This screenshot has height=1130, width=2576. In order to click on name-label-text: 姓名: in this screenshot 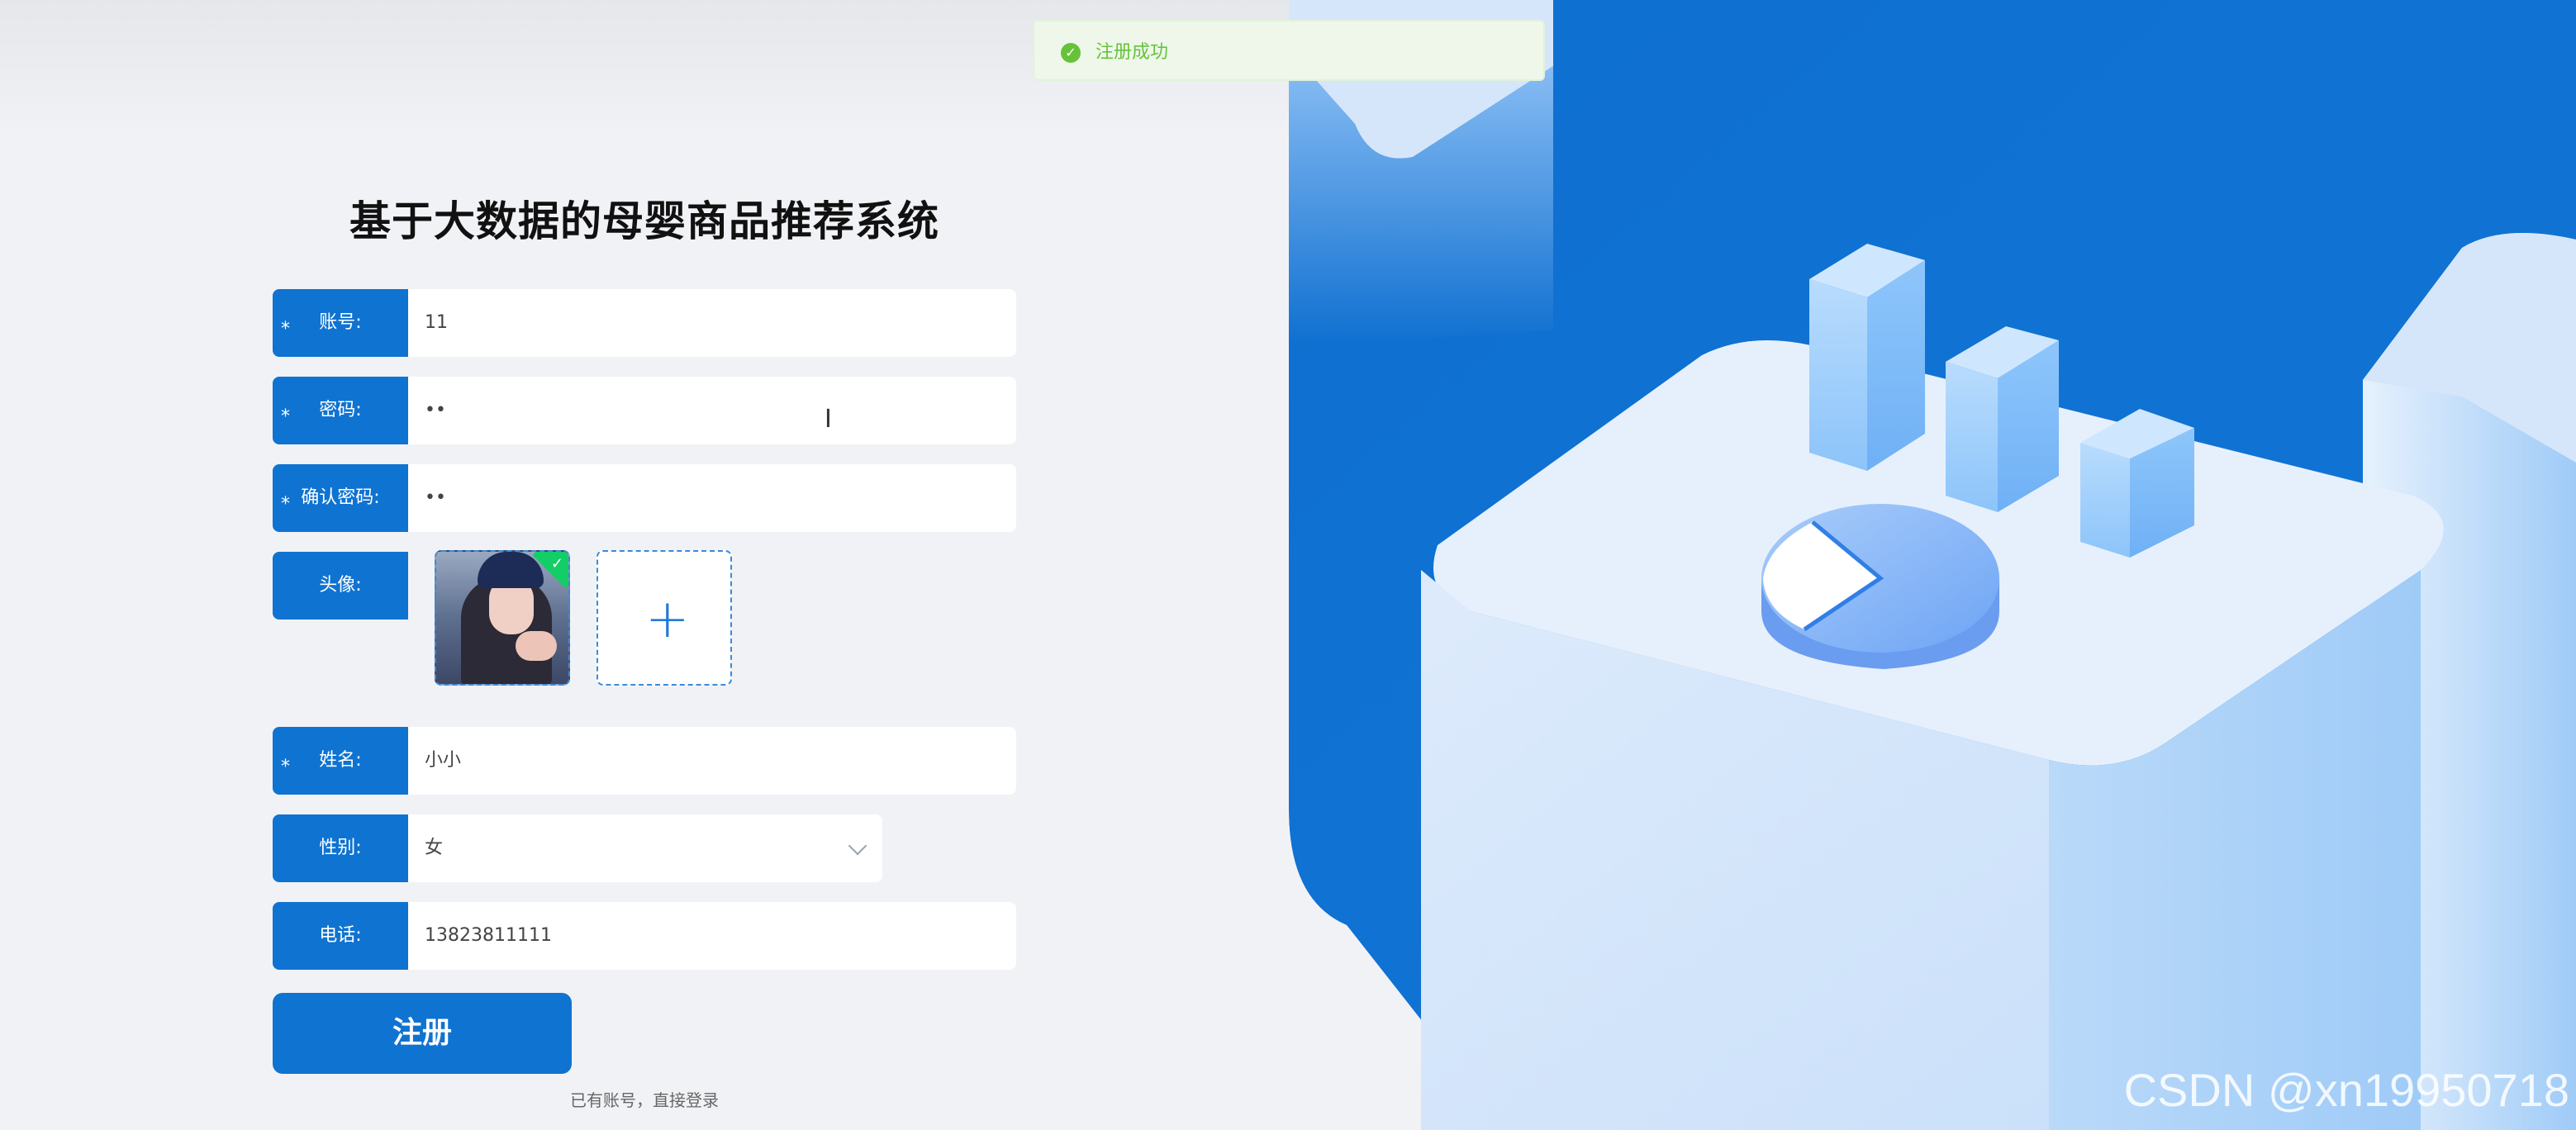, I will do `click(340, 760)`.